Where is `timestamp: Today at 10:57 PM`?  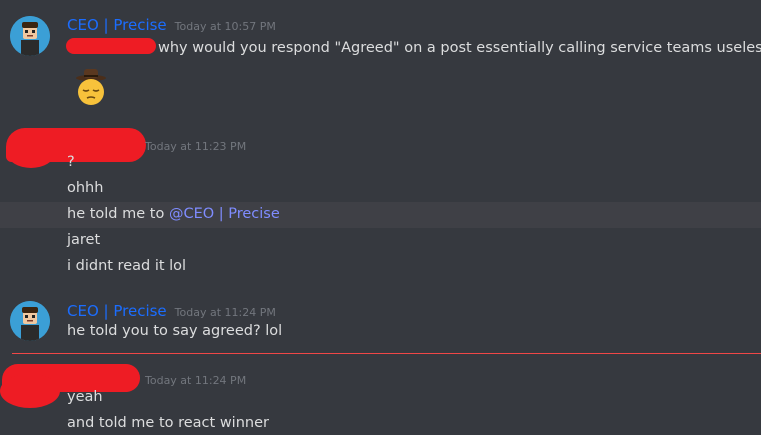 timestamp: Today at 10:57 PM is located at coordinates (225, 26).